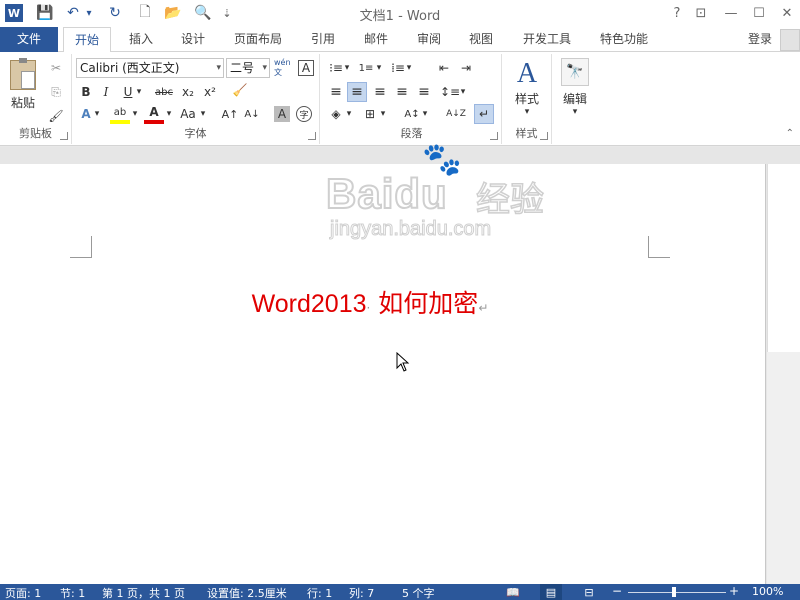 This screenshot has height=600, width=800. What do you see at coordinates (188, 114) in the screenshot?
I see `change-case-icon: Aa` at bounding box center [188, 114].